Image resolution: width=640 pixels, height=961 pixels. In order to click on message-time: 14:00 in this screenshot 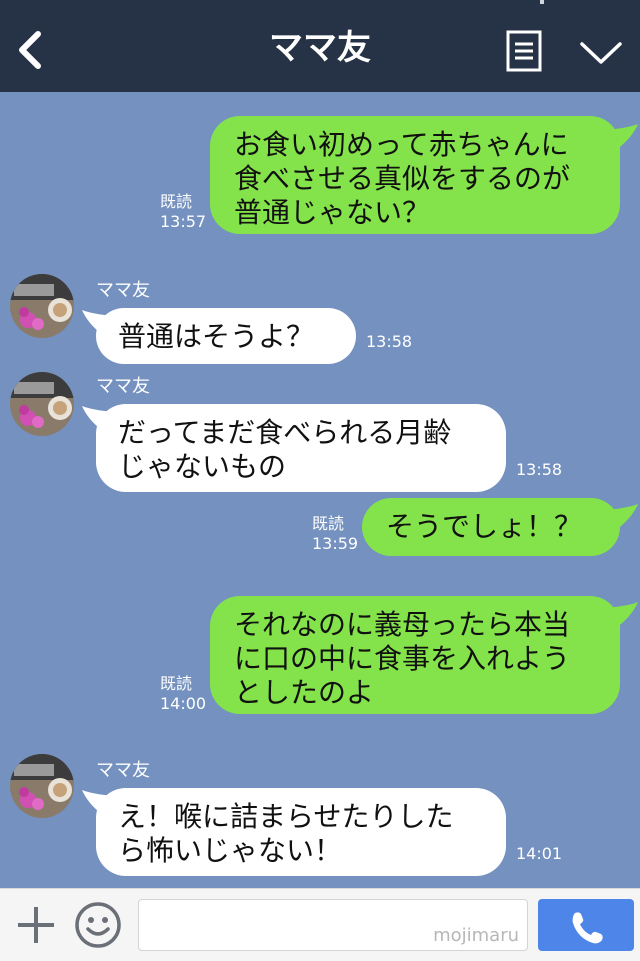, I will do `click(183, 703)`.